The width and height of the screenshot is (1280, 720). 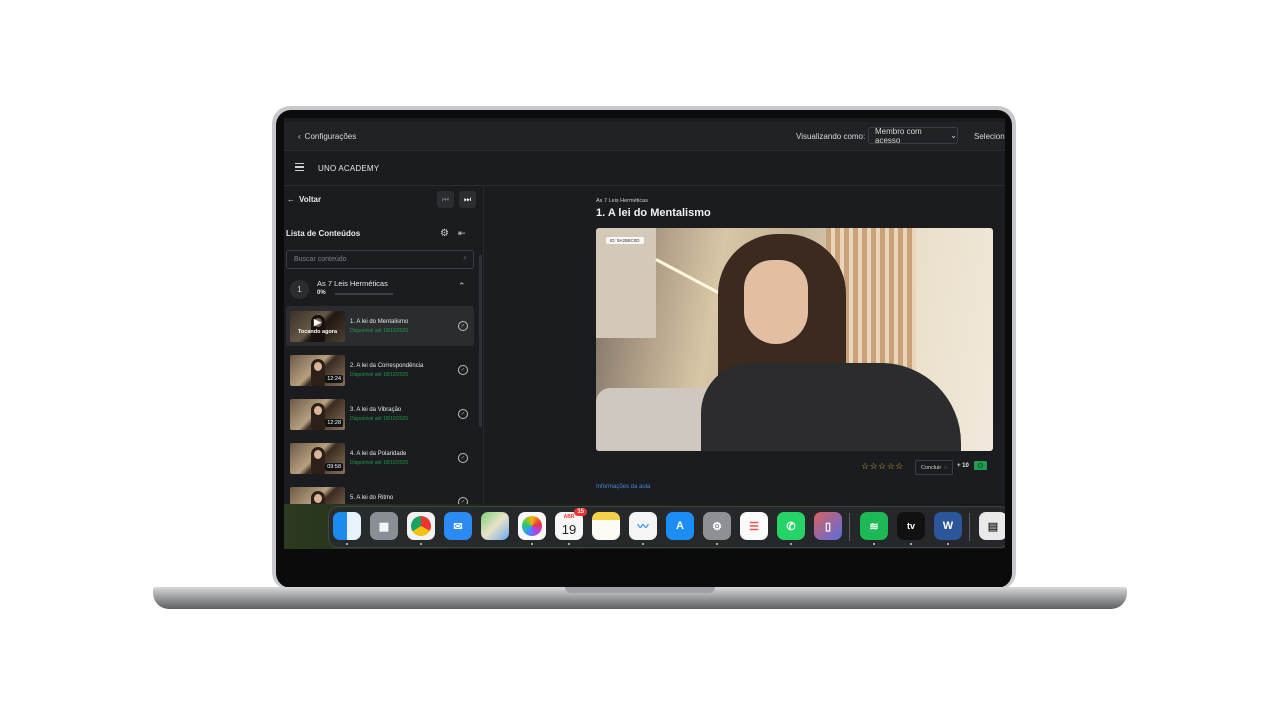 What do you see at coordinates (625, 240) in the screenshot?
I see `video-id-badge: ID: 9A2B6C0D` at bounding box center [625, 240].